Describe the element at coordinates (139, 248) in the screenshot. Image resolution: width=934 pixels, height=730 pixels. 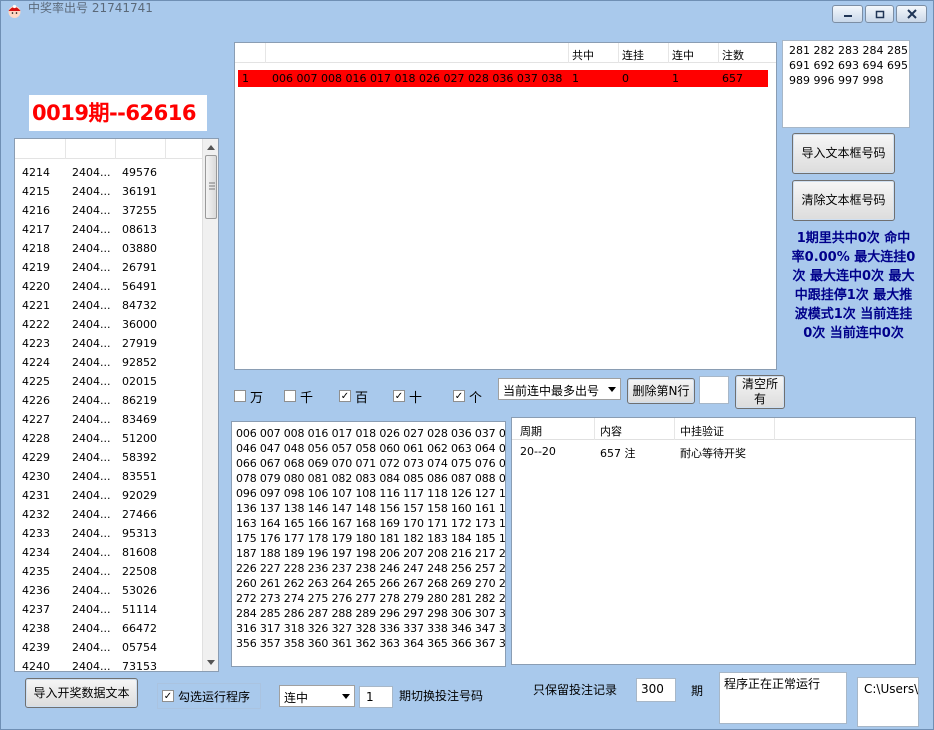
I see `history-result: 03880` at that location.